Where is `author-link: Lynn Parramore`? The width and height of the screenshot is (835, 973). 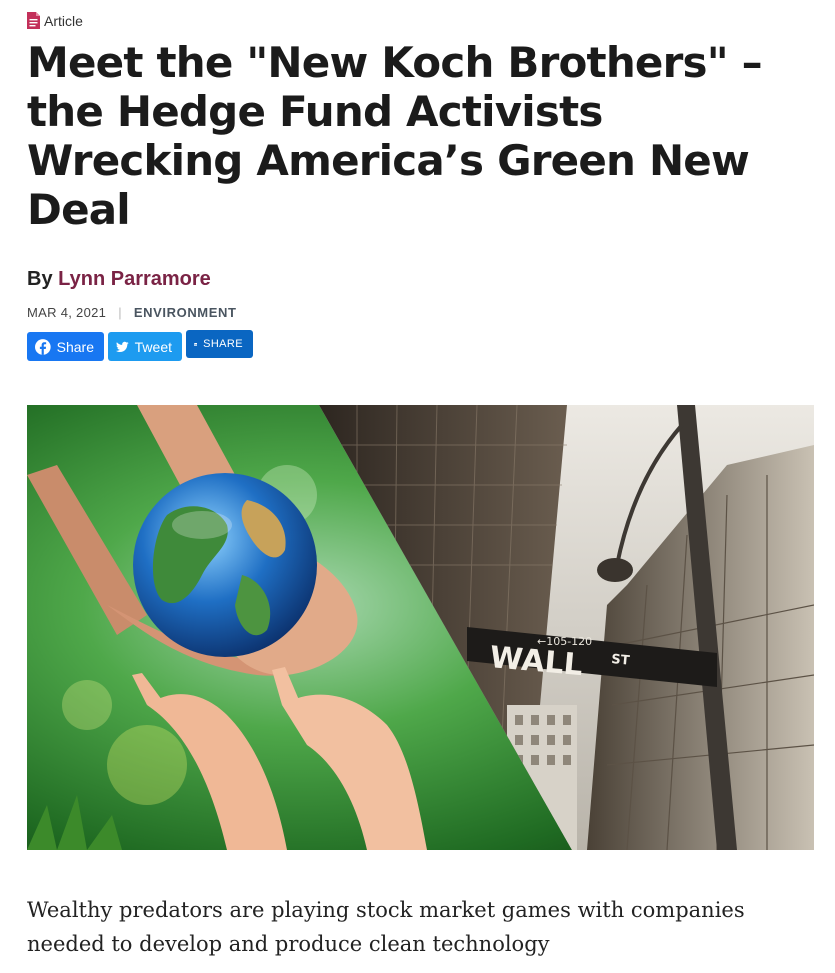
author-link: Lynn Parramore is located at coordinates (134, 279).